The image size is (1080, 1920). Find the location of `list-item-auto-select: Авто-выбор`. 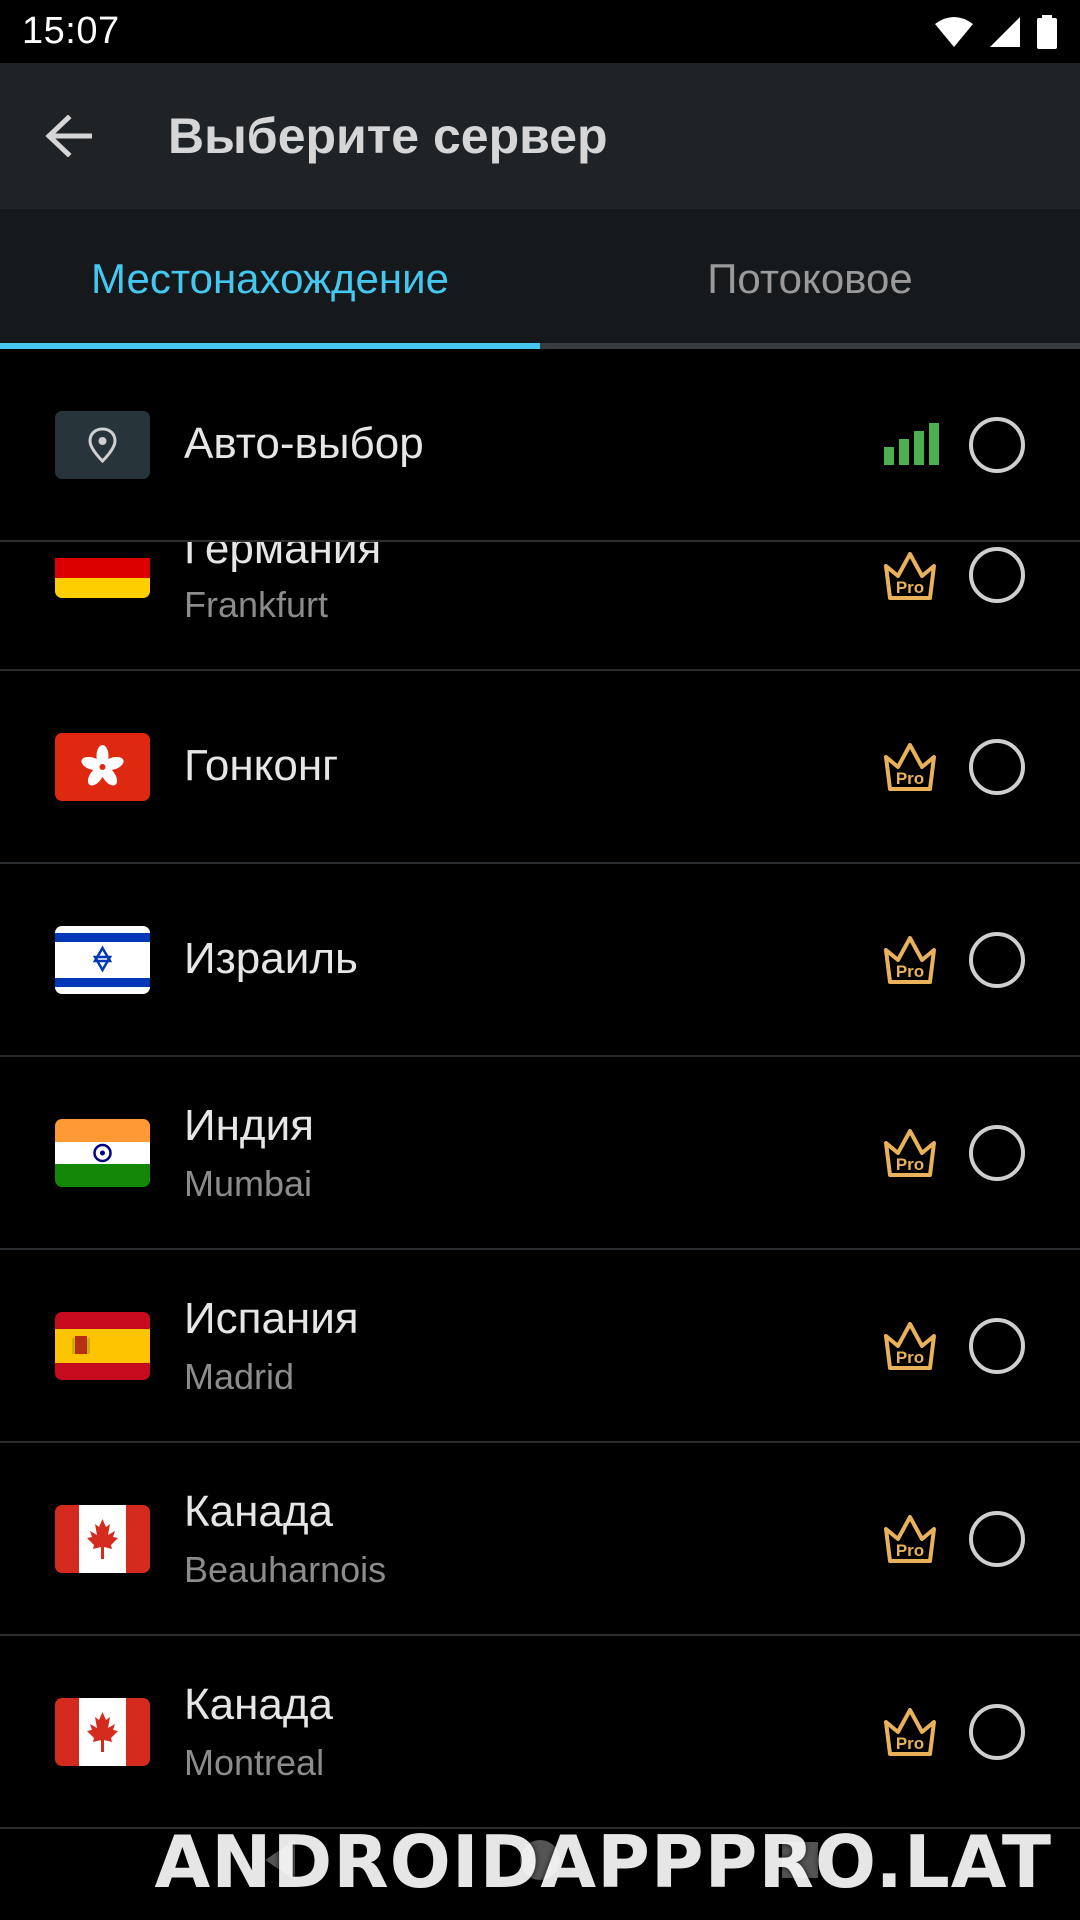

list-item-auto-select: Авто-выбор is located at coordinates (540, 445).